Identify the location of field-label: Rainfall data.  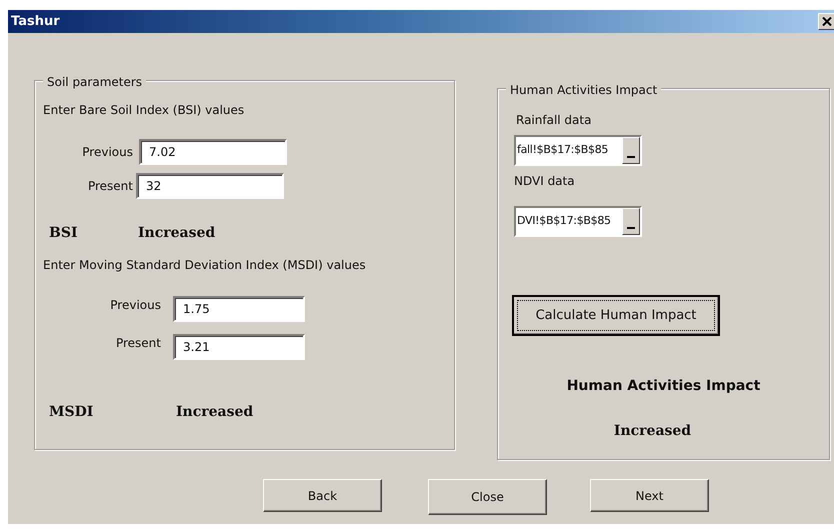
(554, 120).